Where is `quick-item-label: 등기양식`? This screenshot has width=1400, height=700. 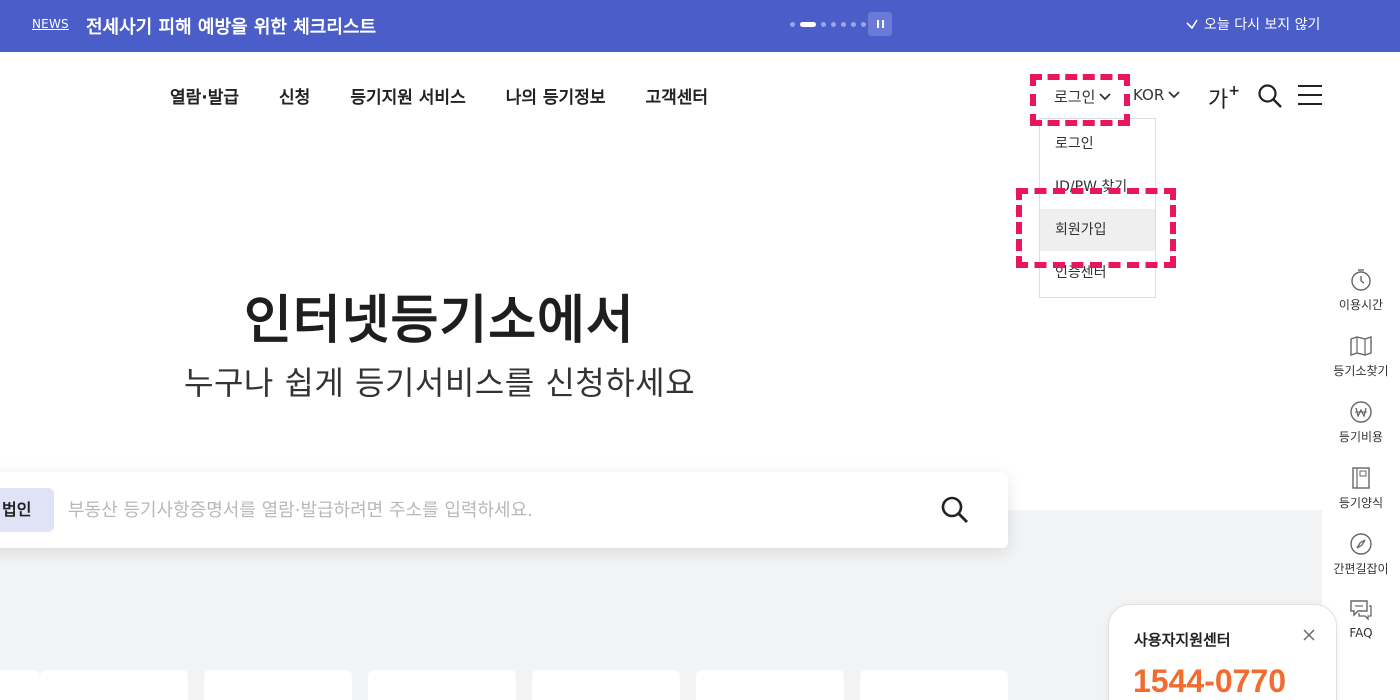
quick-item-label: 등기양식 is located at coordinates (1361, 503).